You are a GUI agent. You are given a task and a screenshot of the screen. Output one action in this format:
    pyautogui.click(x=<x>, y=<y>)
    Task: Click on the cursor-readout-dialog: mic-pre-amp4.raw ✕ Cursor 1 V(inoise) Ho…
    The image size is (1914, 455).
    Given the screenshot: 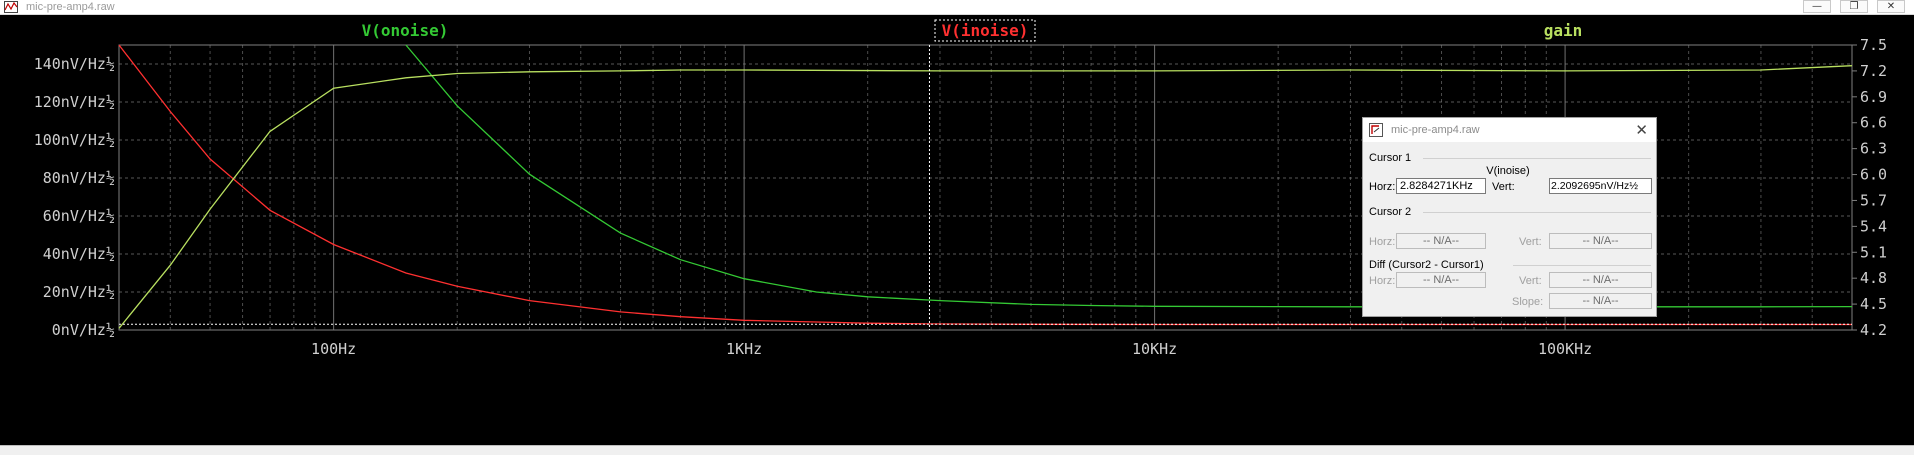 What is the action you would take?
    pyautogui.click(x=1509, y=217)
    